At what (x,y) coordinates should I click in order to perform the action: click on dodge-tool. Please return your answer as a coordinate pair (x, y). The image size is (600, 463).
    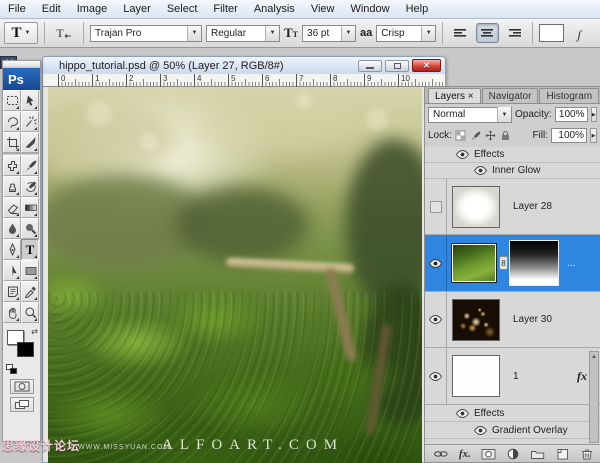
    Looking at the image, I should click on (30, 228).